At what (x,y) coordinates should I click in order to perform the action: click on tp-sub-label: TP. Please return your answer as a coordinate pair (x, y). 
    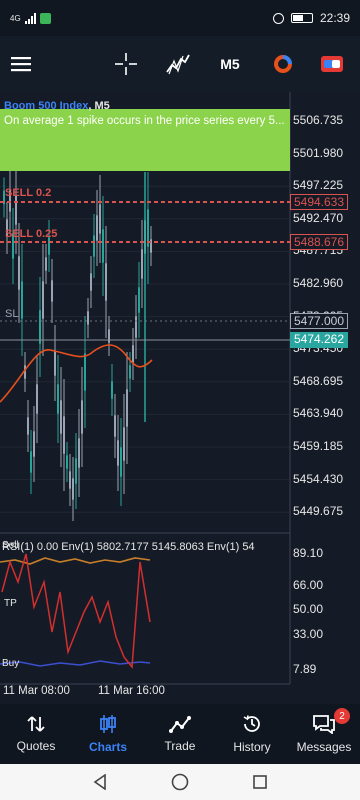
    Looking at the image, I should click on (10, 603).